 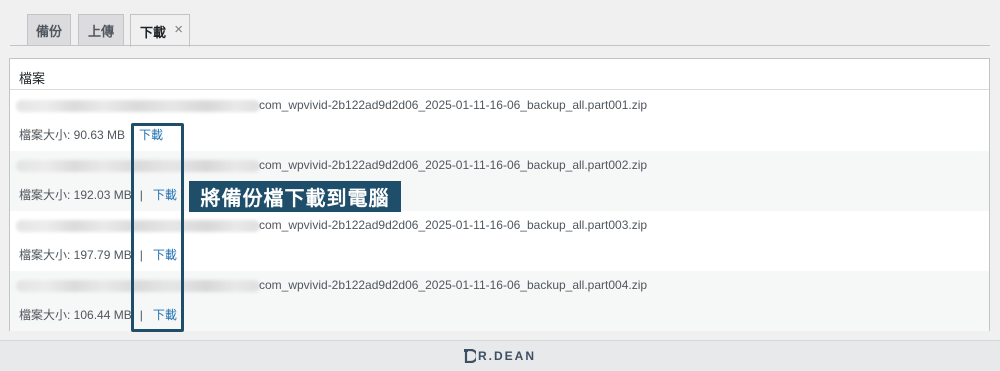 I want to click on brand-logo: R.DEAN, so click(x=499, y=356).